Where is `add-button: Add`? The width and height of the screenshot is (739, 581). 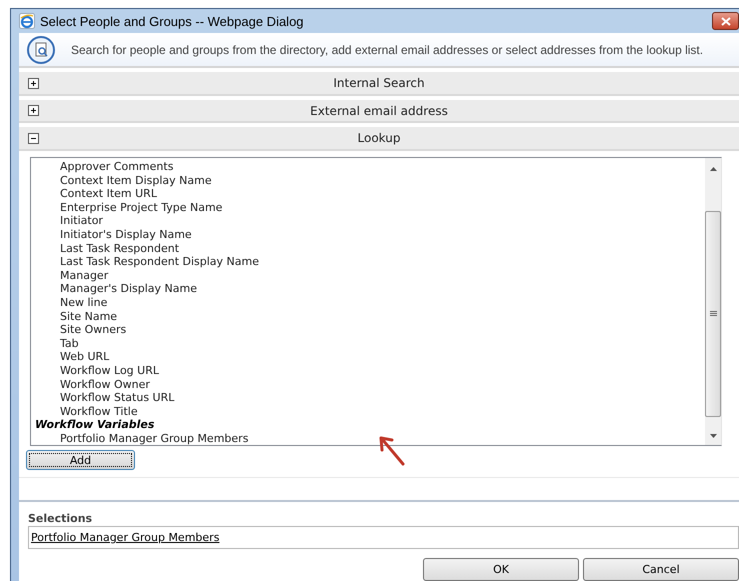
add-button: Add is located at coordinates (80, 460).